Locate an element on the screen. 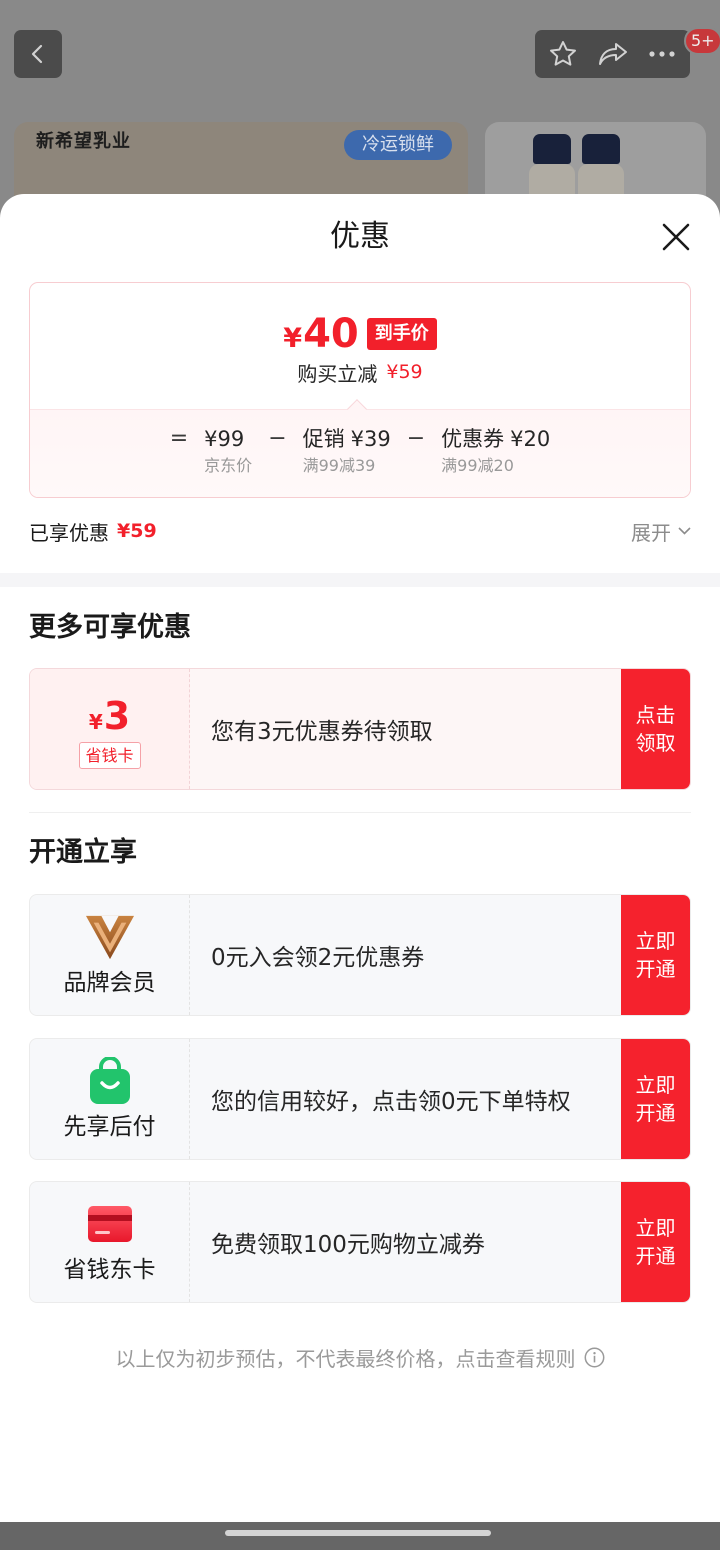  benefit-icon-panel: 品牌会员 is located at coordinates (110, 955).